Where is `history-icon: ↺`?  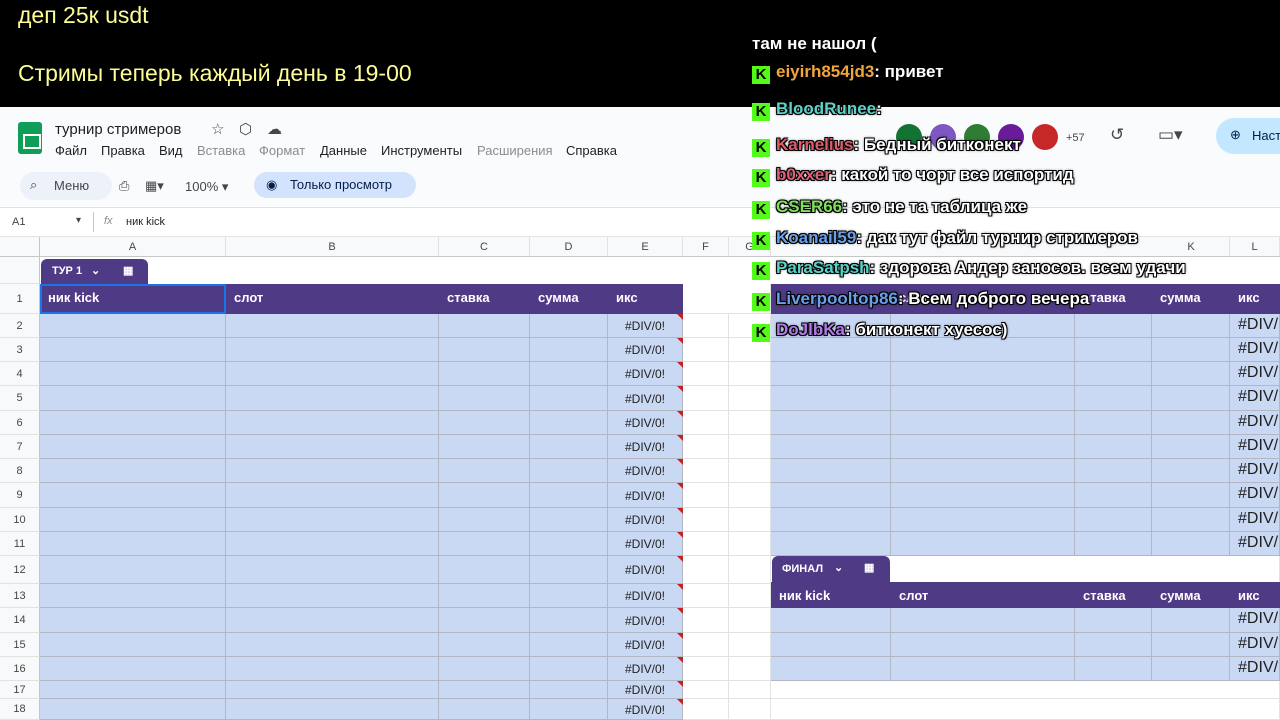 history-icon: ↺ is located at coordinates (1117, 135).